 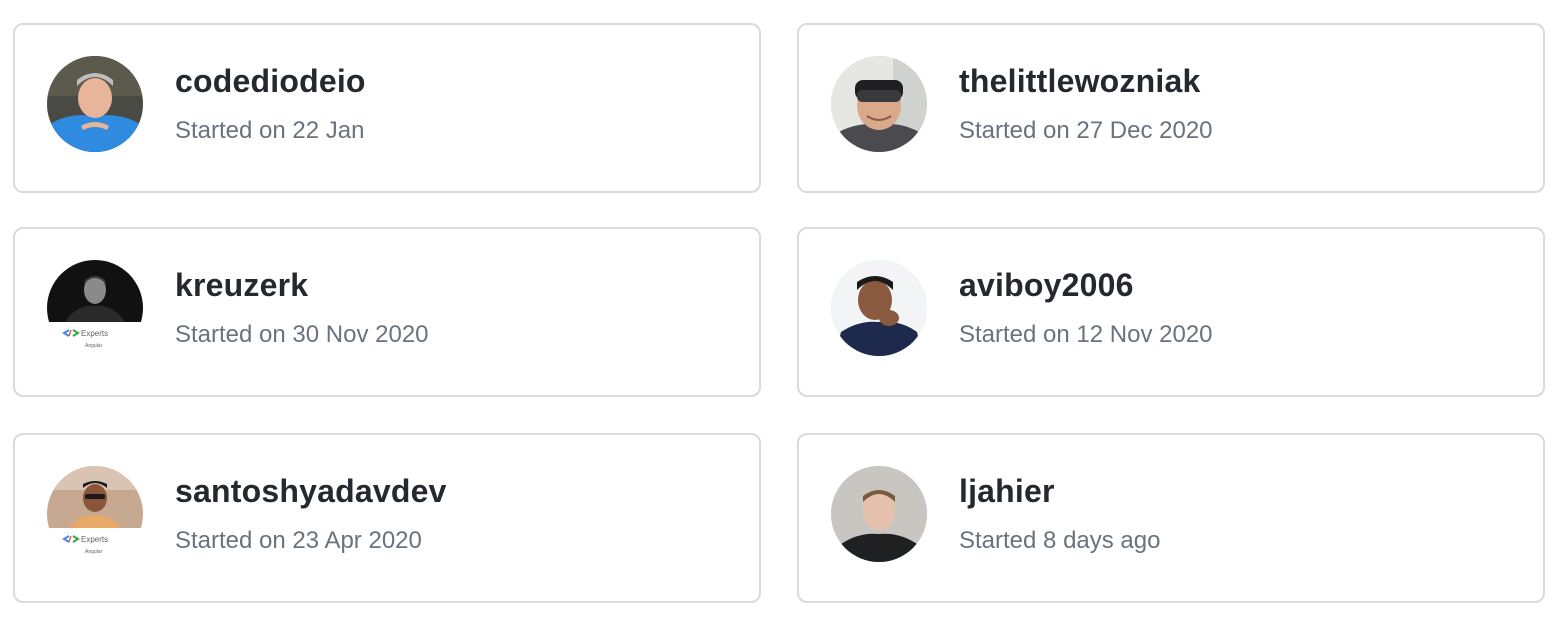 What do you see at coordinates (270, 130) in the screenshot?
I see `started-date: Started on 22 Jan` at bounding box center [270, 130].